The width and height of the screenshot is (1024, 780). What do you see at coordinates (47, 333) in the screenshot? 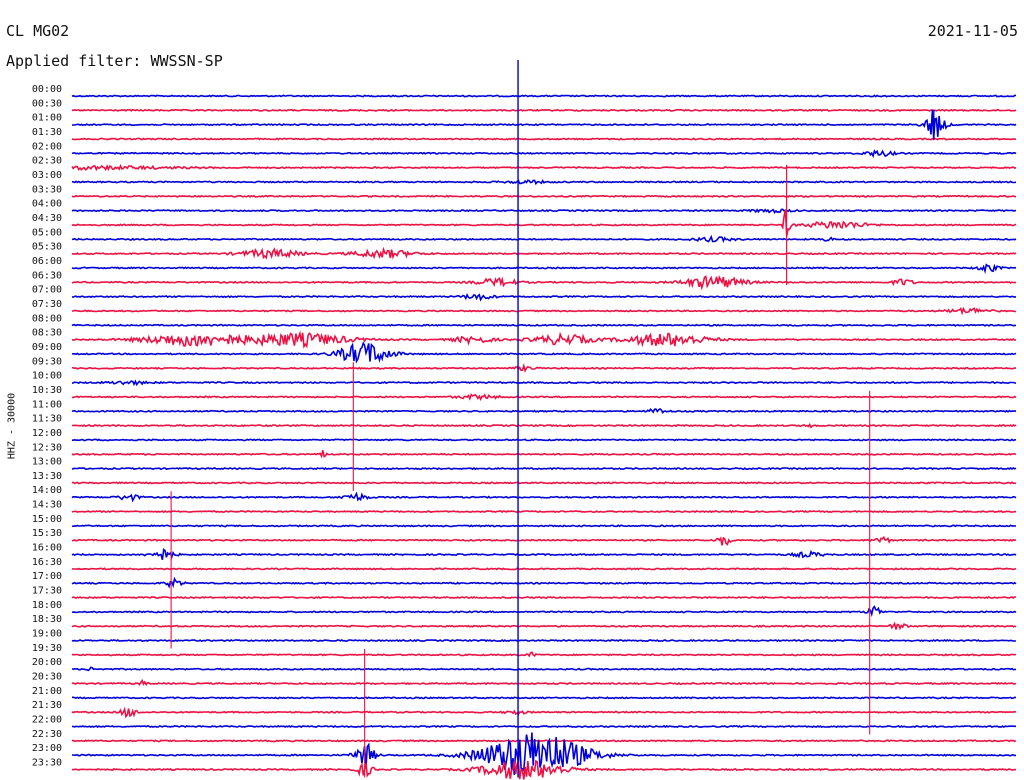
I see `time-tick-label: 08:30` at bounding box center [47, 333].